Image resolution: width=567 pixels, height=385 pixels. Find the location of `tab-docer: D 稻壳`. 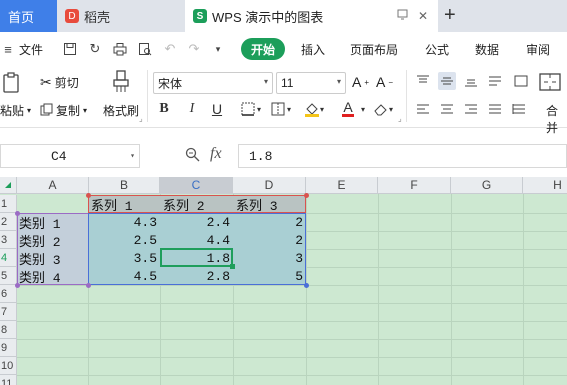

tab-docer: D 稻壳 is located at coordinates (121, 16).